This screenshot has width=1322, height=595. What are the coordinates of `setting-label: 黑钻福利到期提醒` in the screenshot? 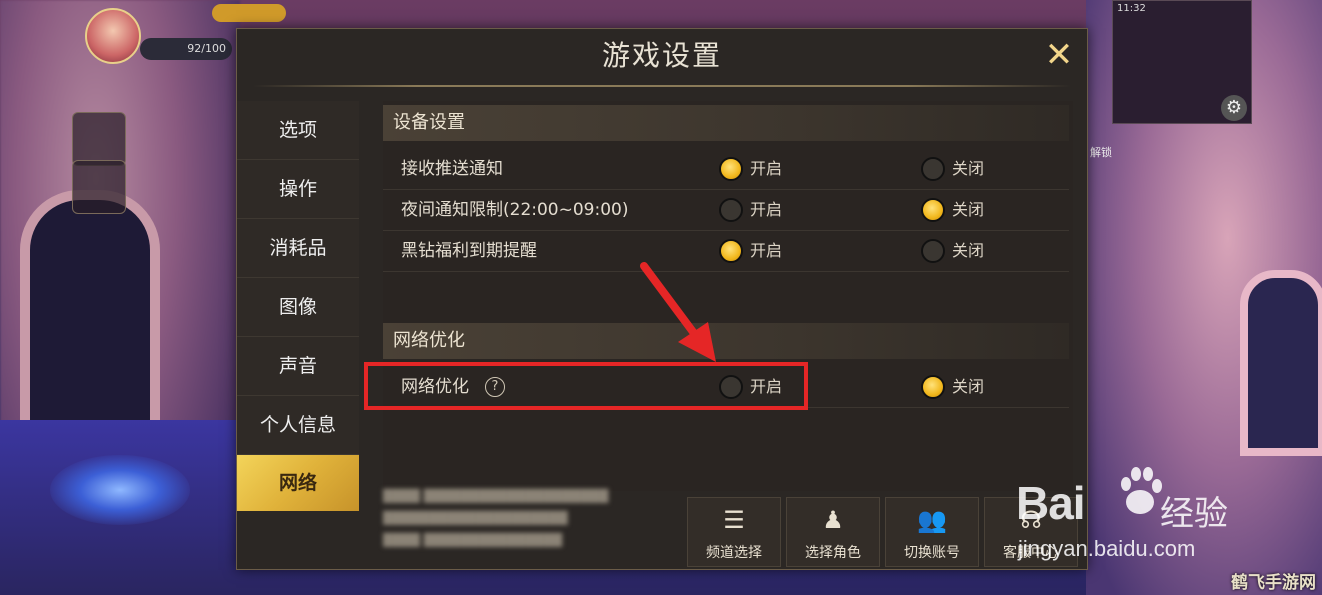 It's located at (469, 251).